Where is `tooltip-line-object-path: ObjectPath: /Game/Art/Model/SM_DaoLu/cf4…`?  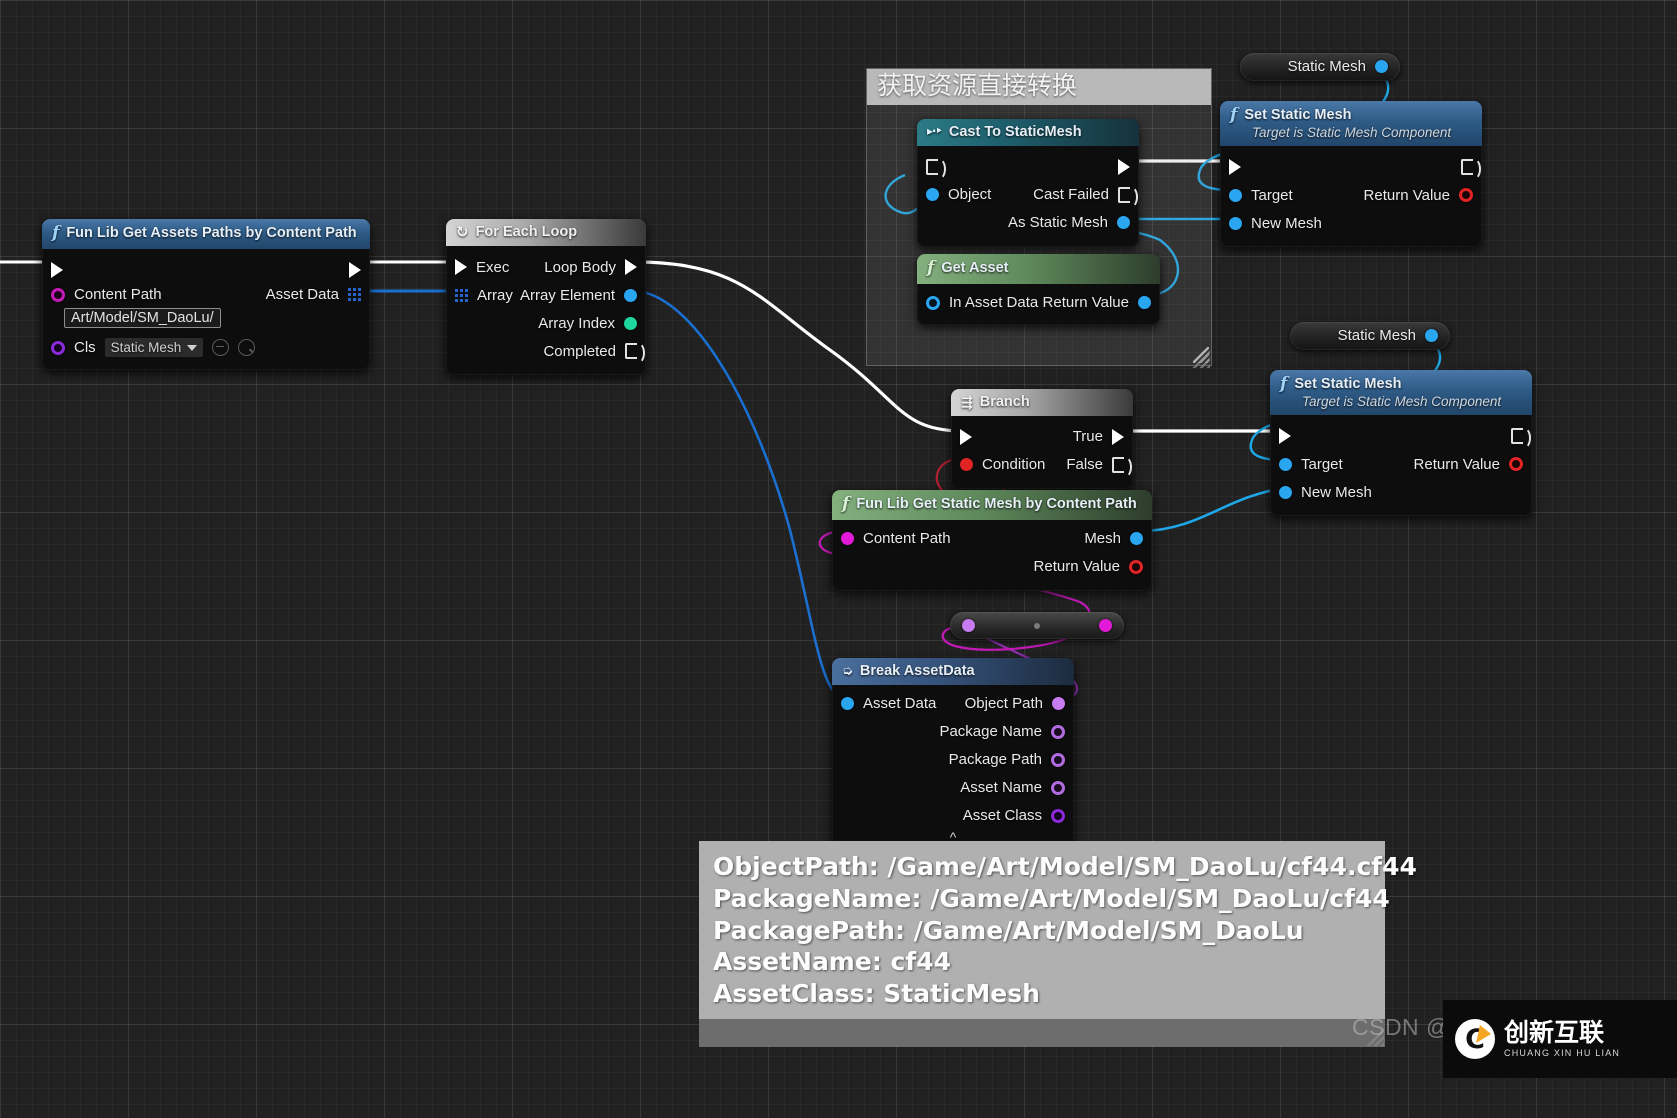
tooltip-line-object-path: ObjectPath: /Game/Art/Model/SM_DaoLu/cf4… is located at coordinates (1065, 866).